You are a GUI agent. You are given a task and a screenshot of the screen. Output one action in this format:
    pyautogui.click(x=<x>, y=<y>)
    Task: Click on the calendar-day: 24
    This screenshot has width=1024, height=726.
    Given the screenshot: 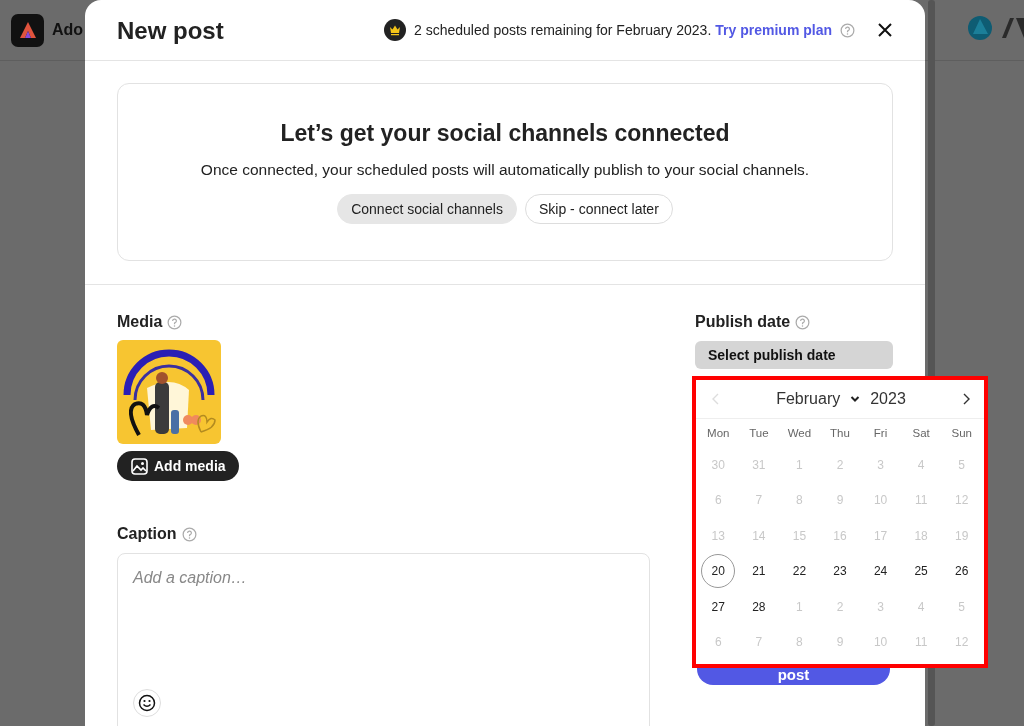 What is the action you would take?
    pyautogui.click(x=880, y=571)
    